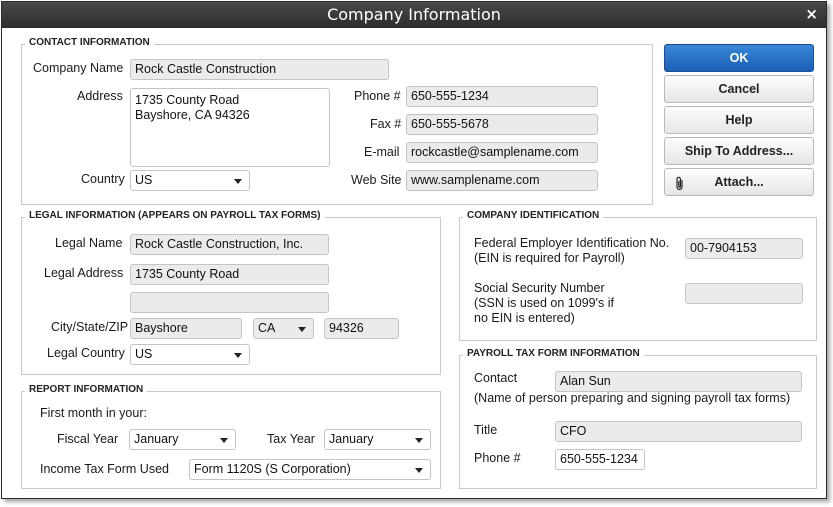 The height and width of the screenshot is (507, 833). Describe the element at coordinates (376, 180) in the screenshot. I see `website-label: Web Site` at that location.